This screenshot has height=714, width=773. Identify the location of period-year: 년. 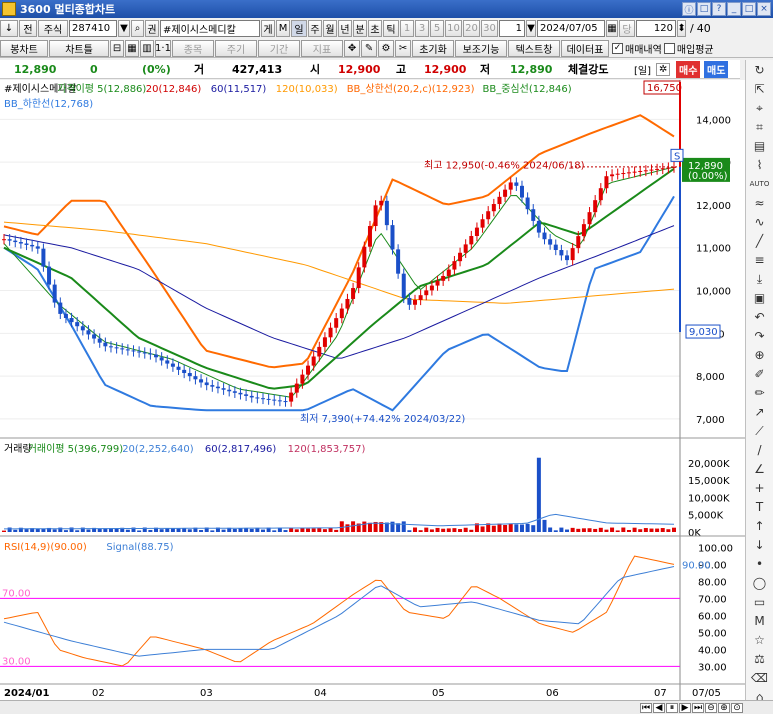
(345, 28).